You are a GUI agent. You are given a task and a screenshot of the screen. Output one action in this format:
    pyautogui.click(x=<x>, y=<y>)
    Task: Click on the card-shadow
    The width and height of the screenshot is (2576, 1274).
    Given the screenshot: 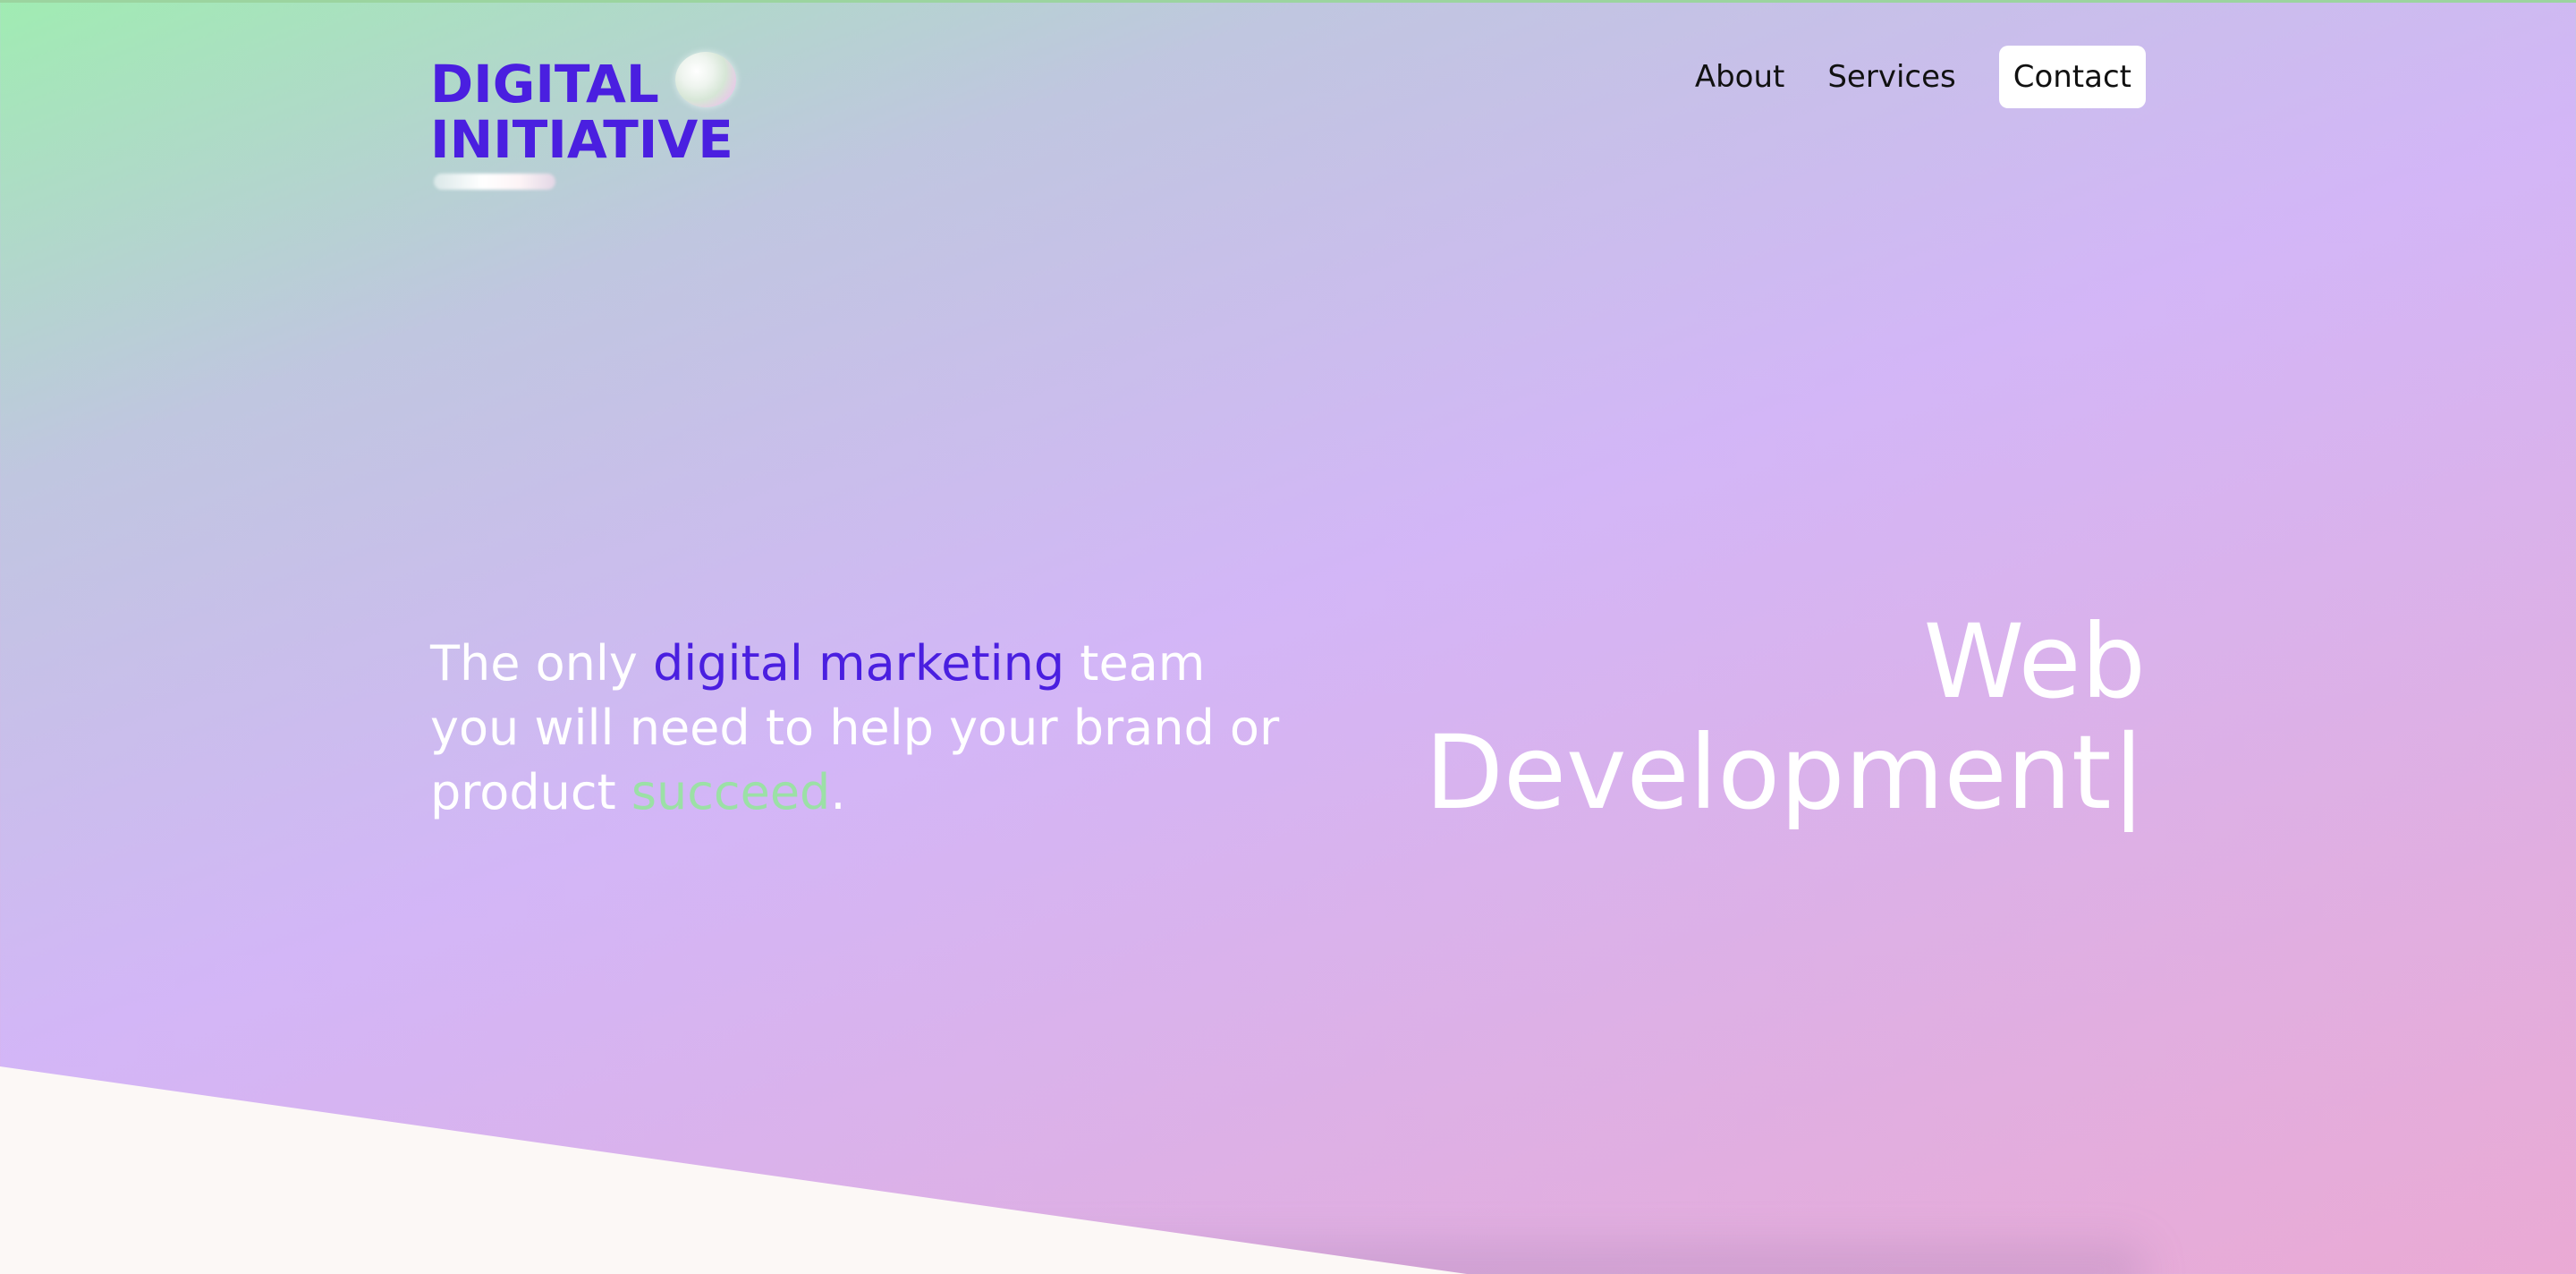 What is the action you would take?
    pyautogui.click(x=1288, y=1259)
    